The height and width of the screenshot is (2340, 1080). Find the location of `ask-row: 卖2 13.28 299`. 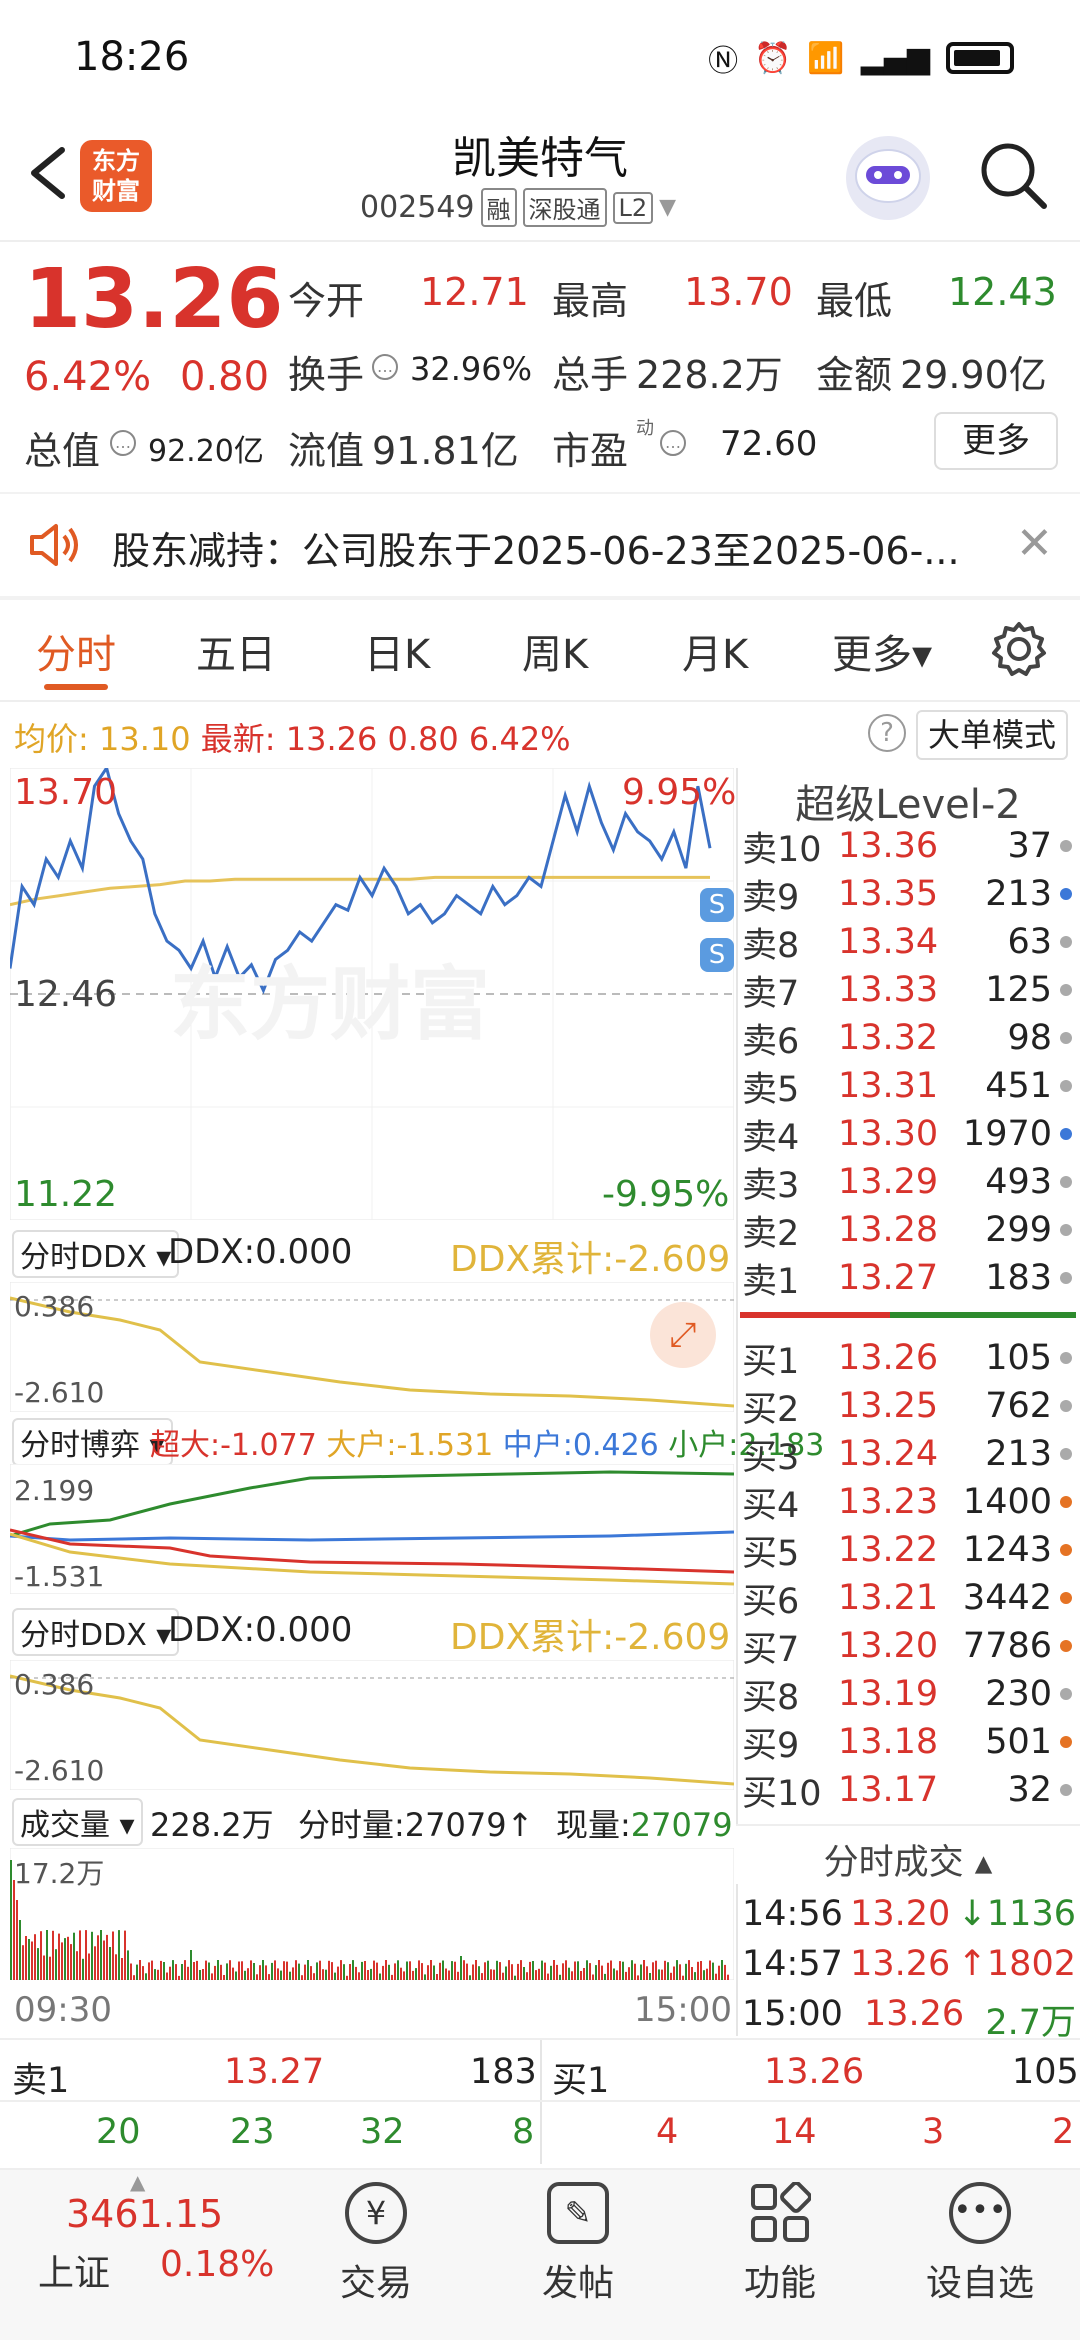

ask-row: 卖2 13.28 299 is located at coordinates (907, 1230).